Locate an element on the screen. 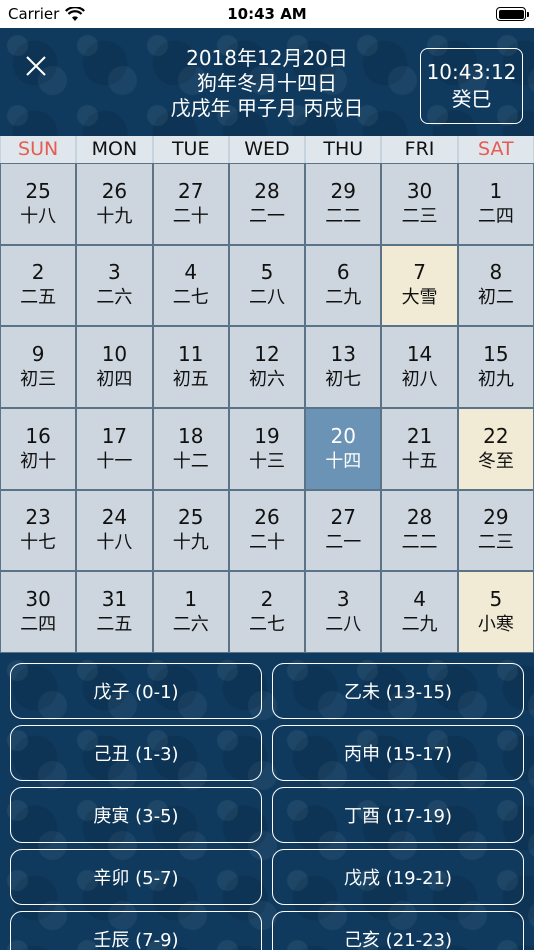 This screenshot has height=950, width=534. clock-time: 10:43:12 is located at coordinates (471, 72).